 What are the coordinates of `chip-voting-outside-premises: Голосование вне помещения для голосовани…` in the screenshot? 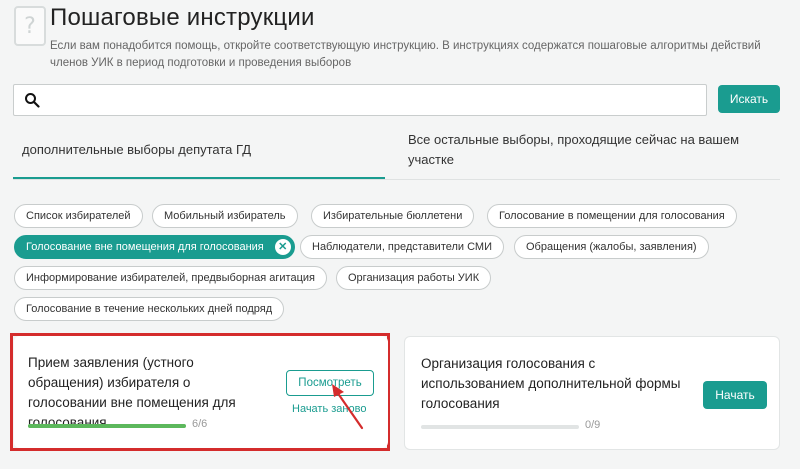 It's located at (154, 247).